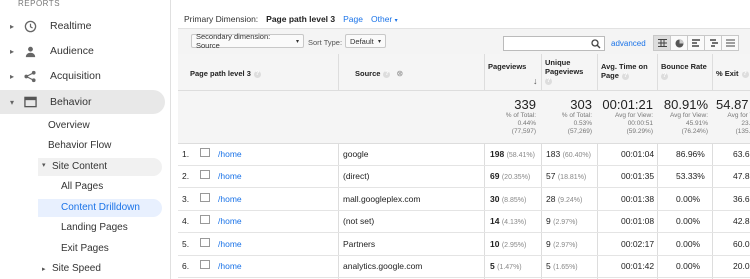  What do you see at coordinates (696, 43) in the screenshot?
I see `performance-view-icon` at bounding box center [696, 43].